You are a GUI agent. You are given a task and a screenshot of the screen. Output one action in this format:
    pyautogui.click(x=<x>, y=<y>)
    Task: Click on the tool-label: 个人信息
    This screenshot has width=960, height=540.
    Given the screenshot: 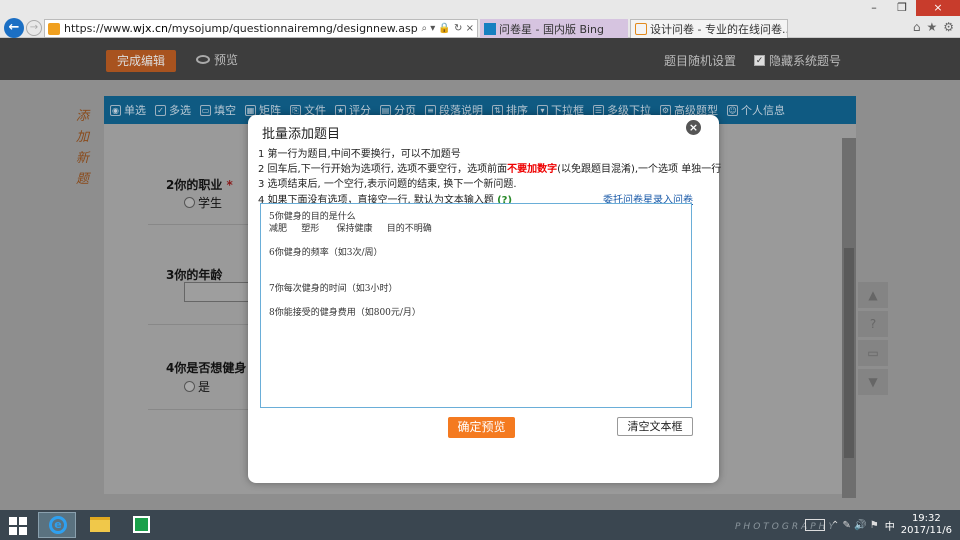 What is the action you would take?
    pyautogui.click(x=763, y=110)
    